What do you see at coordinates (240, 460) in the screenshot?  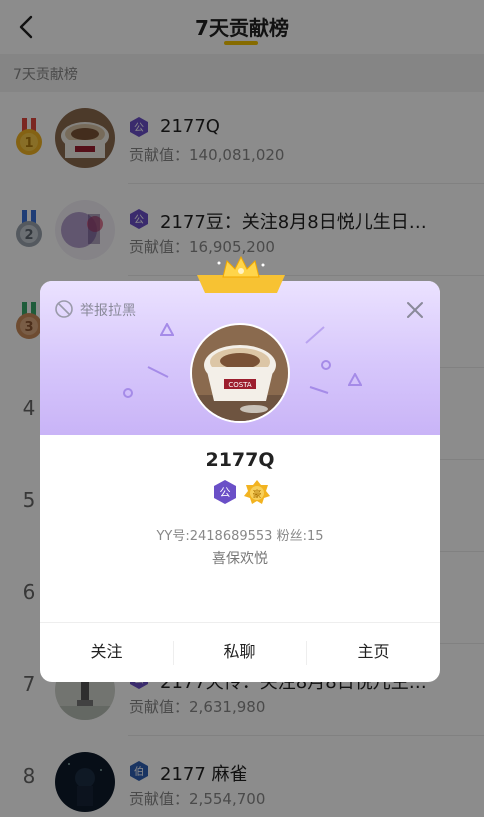 I see `profile-name: 2177Q` at bounding box center [240, 460].